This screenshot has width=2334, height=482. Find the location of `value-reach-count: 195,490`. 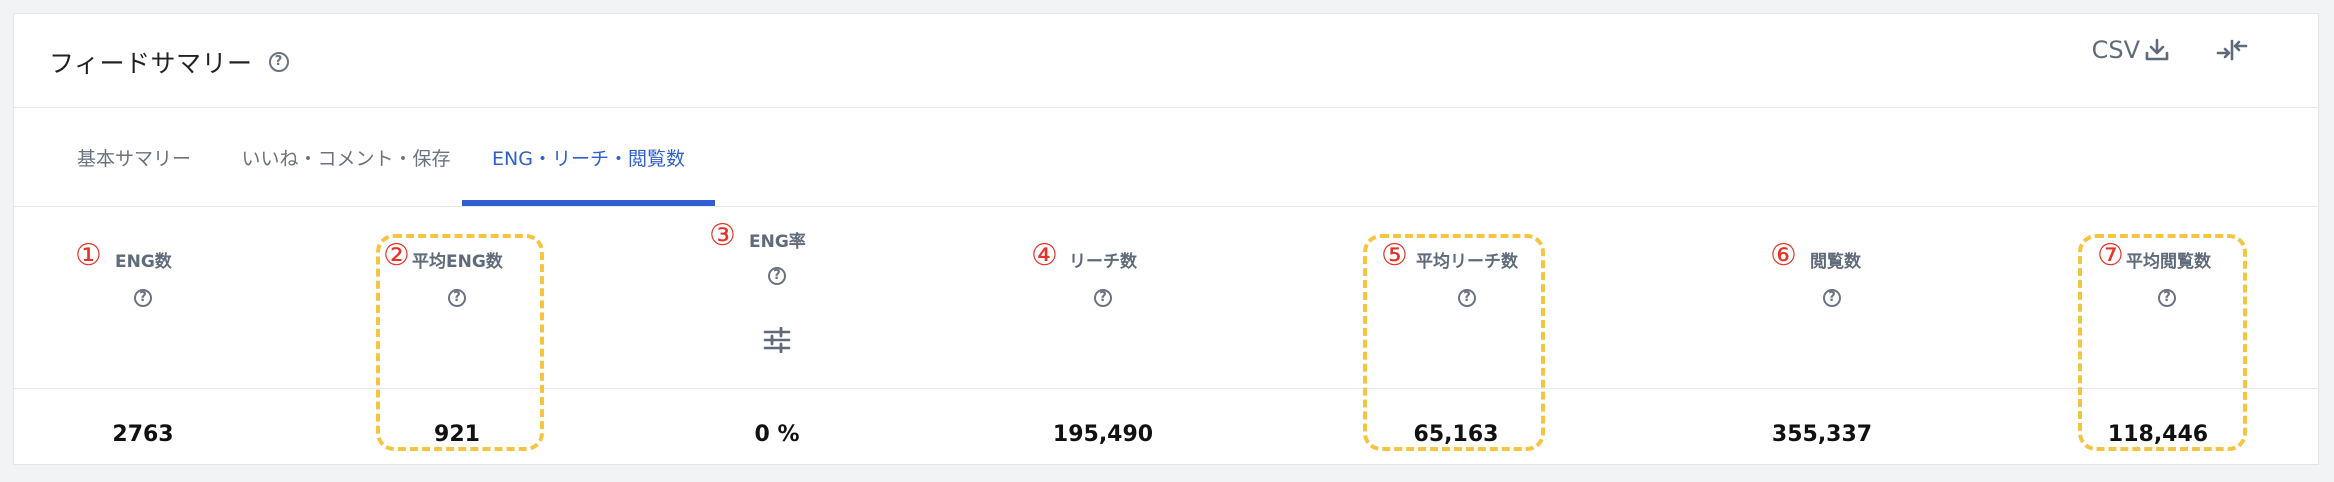

value-reach-count: 195,490 is located at coordinates (1103, 434).